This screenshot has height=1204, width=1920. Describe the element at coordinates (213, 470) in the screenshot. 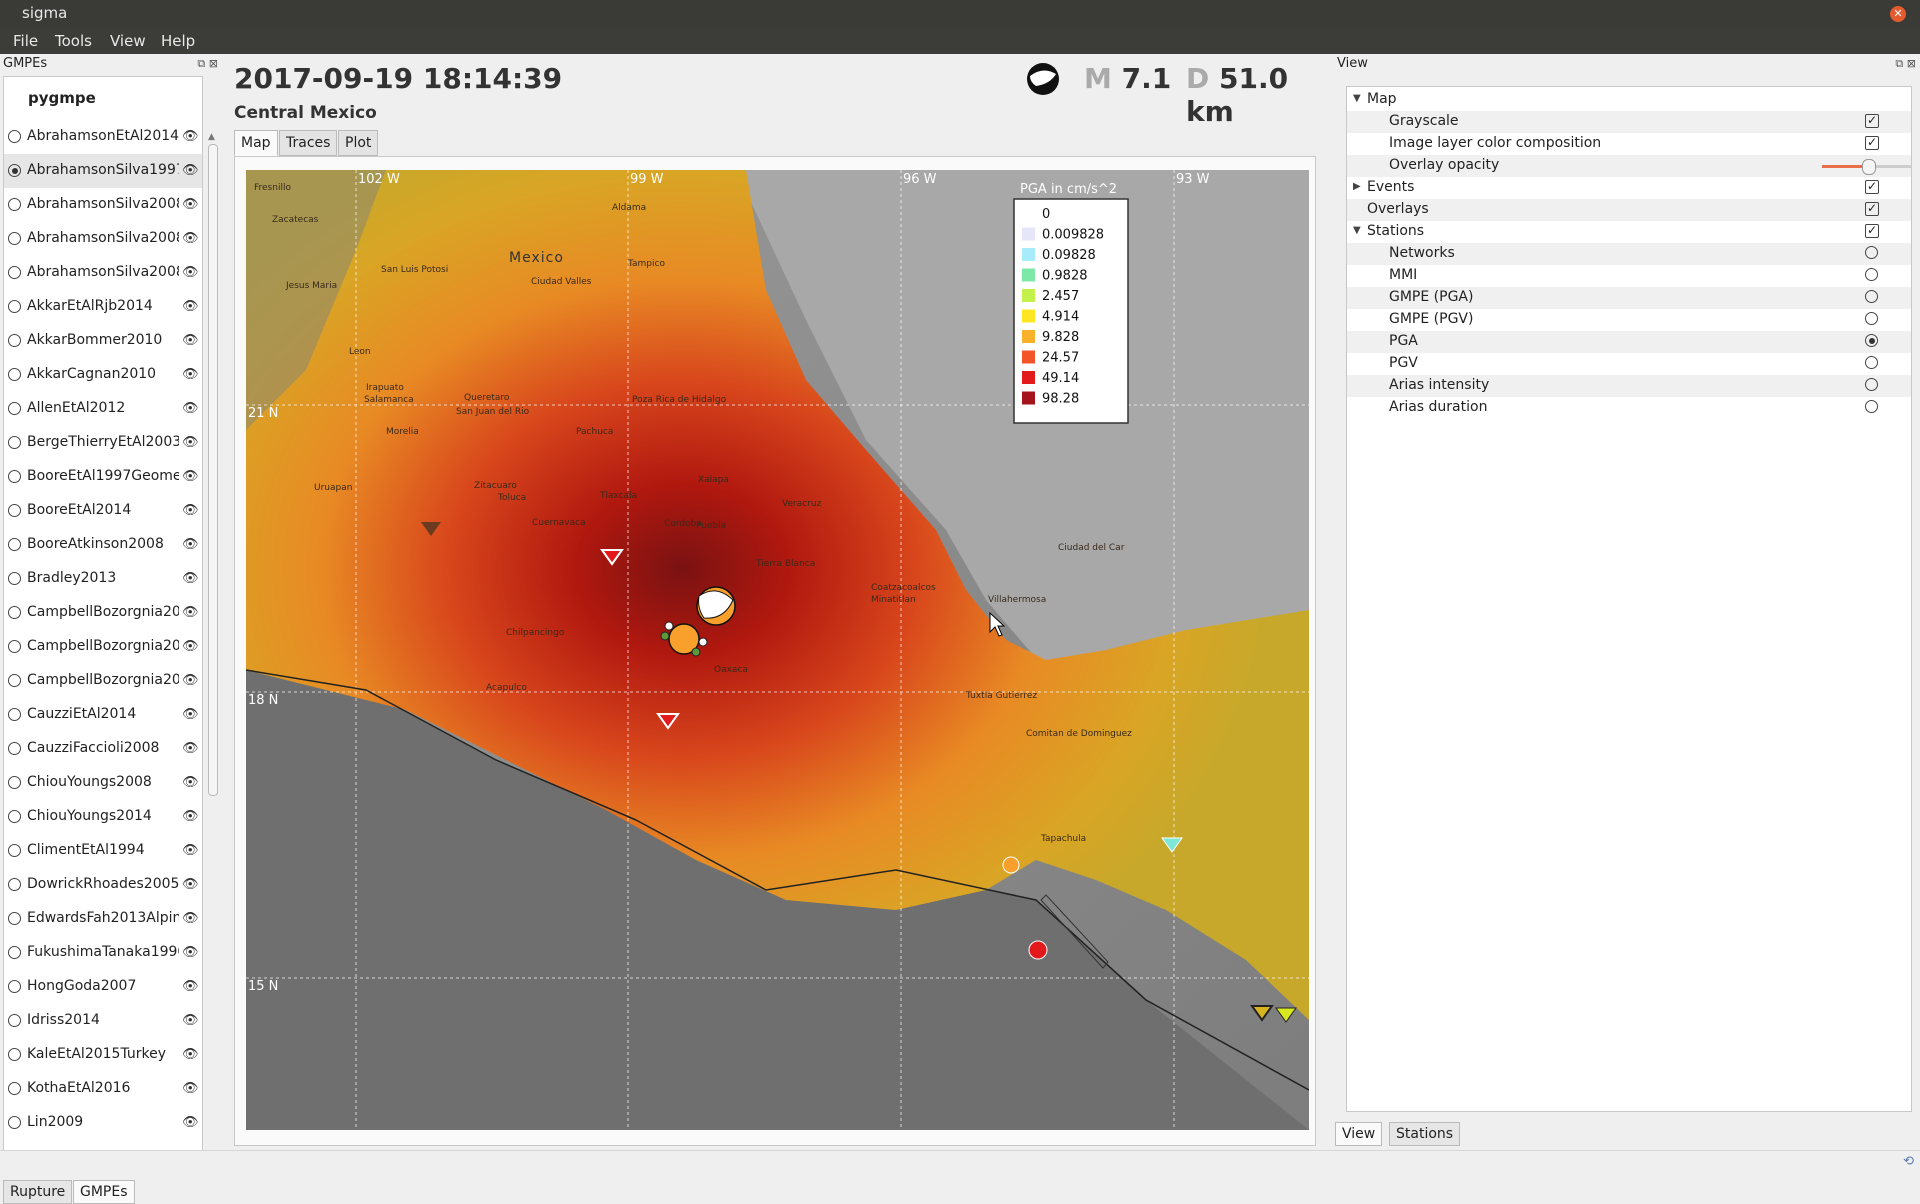

I see `scrollbar-thumb` at that location.